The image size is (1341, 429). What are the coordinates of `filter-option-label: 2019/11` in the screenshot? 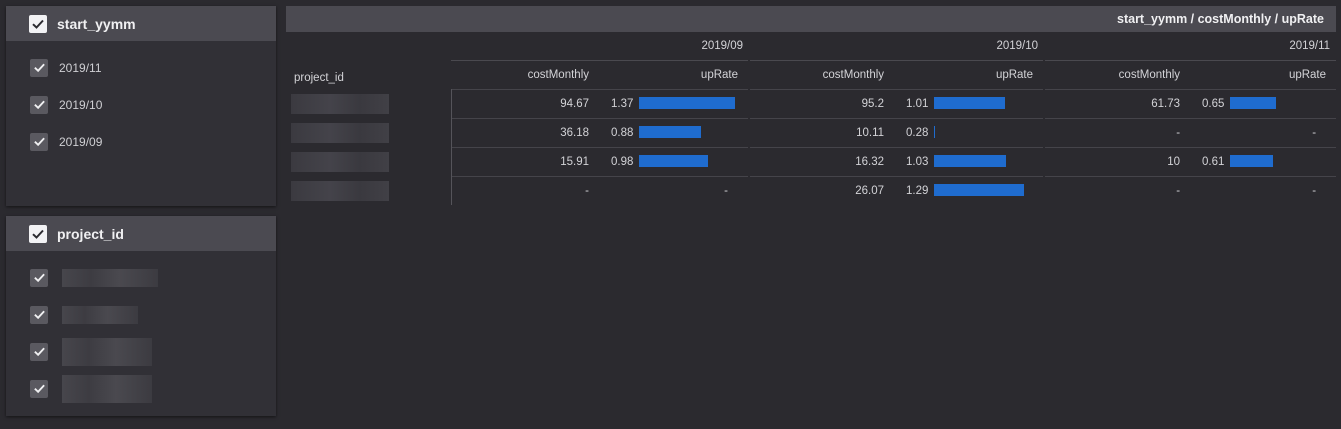 It's located at (80, 67).